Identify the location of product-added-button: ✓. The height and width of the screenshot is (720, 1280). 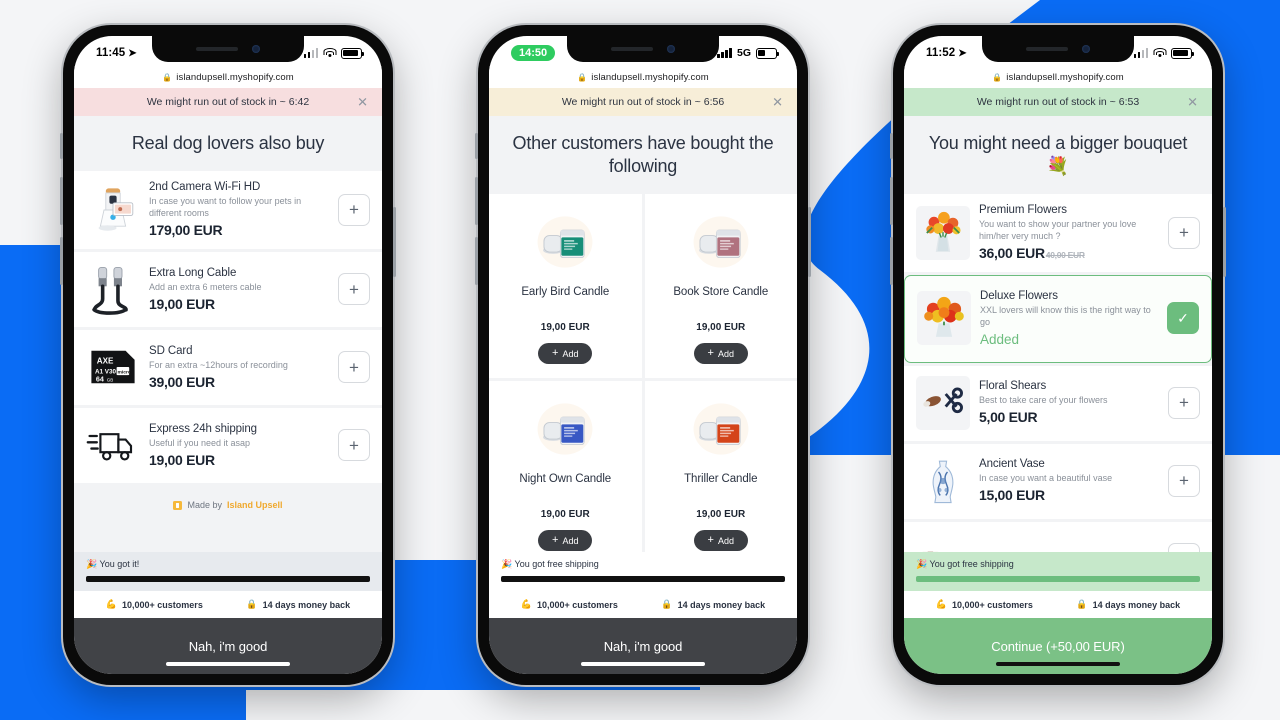
(1183, 318).